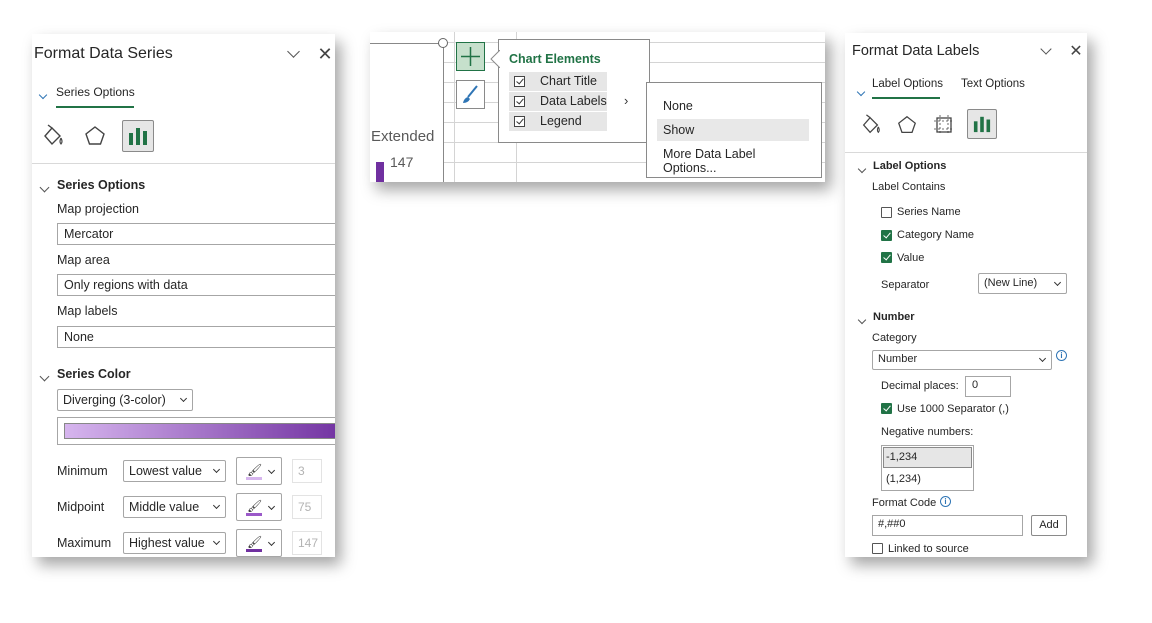 This screenshot has width=1152, height=623. I want to click on submenu-item-show: Show, so click(733, 130).